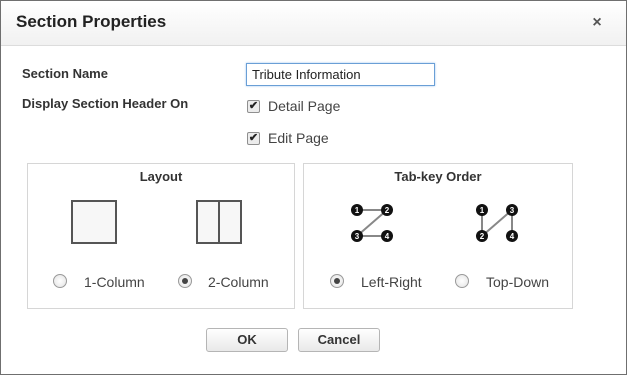  What do you see at coordinates (497, 222) in the screenshot?
I see `top-down-order-icon: 1 3 2 4` at bounding box center [497, 222].